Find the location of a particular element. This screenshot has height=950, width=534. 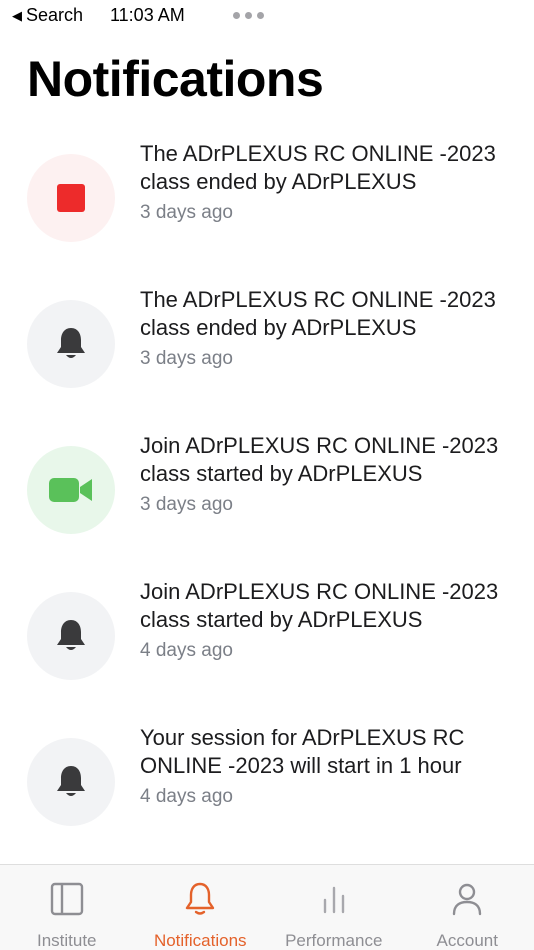

tab-label: Notifications is located at coordinates (200, 940).